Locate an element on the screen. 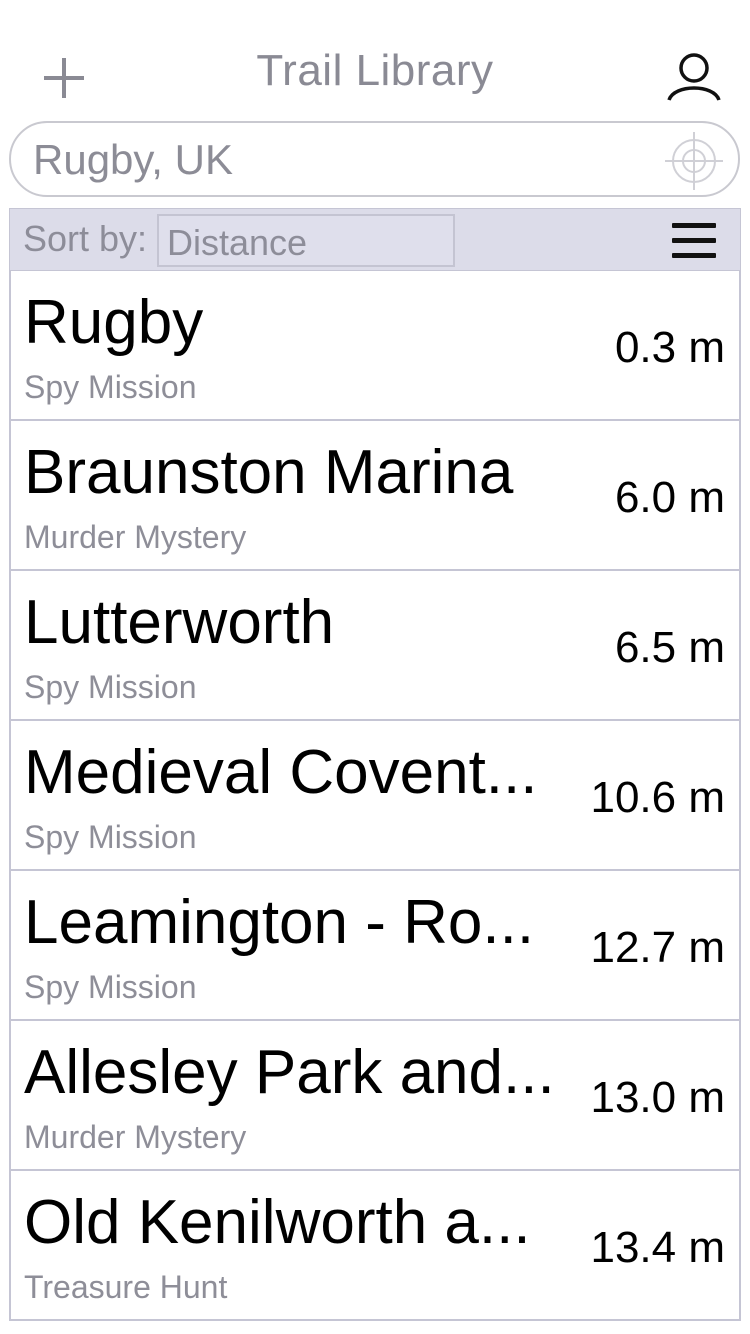  trail-distance: 13.4 m is located at coordinates (657, 1247).